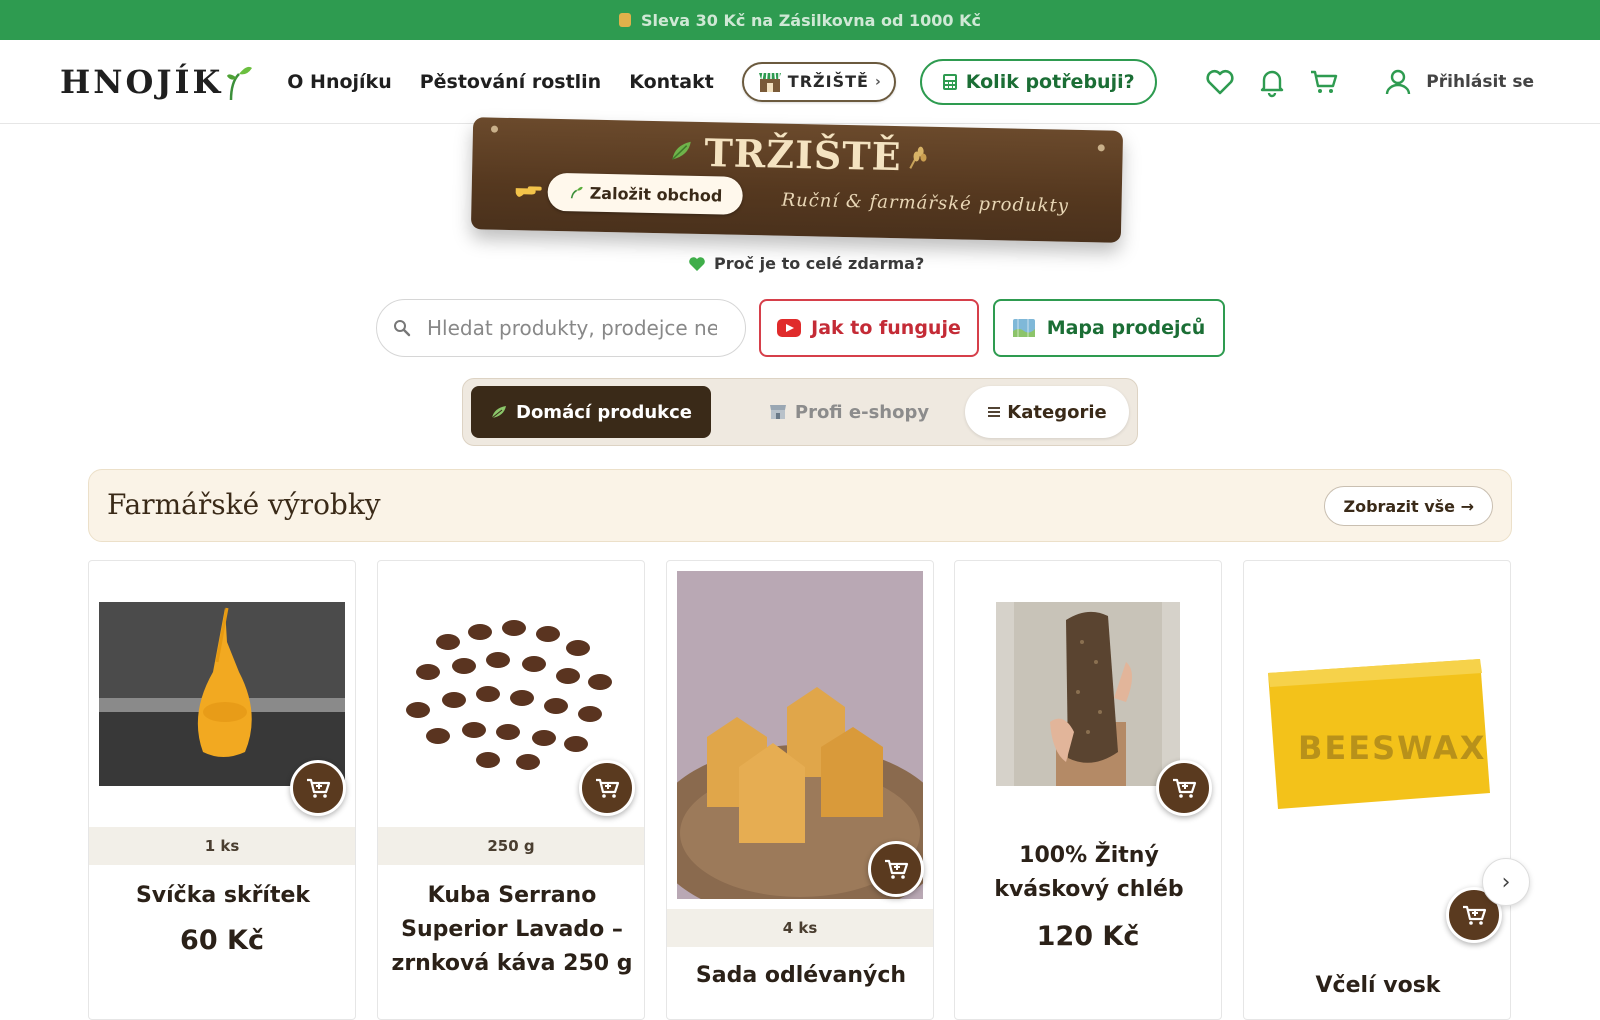  I want to click on youtube-icon, so click(789, 328).